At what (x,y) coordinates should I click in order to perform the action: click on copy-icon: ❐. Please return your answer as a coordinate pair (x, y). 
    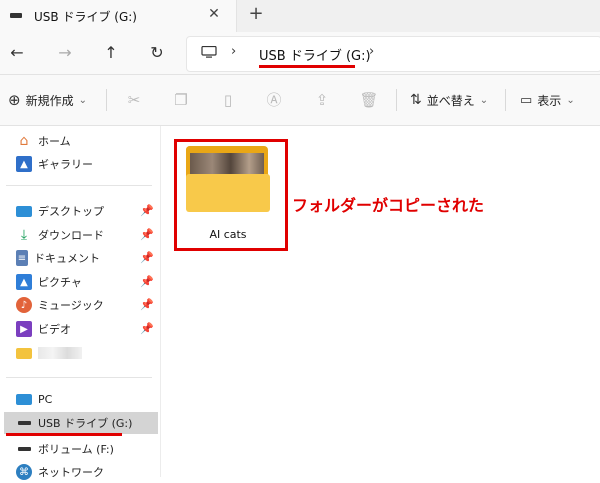
    Looking at the image, I should click on (181, 100).